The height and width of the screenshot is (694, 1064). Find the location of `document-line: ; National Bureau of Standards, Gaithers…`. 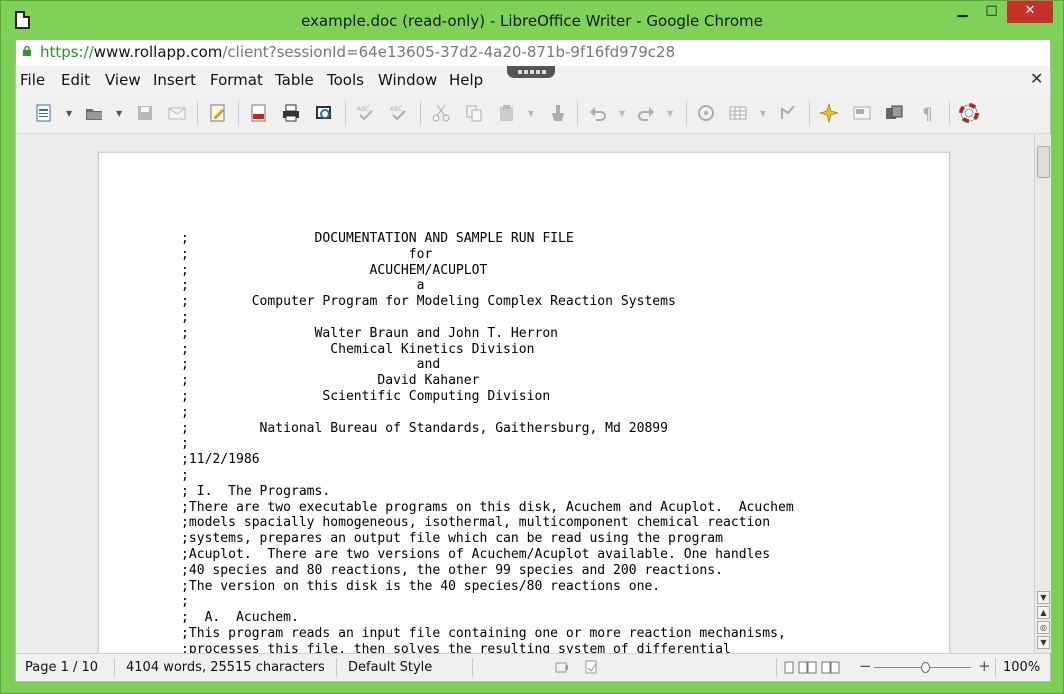

document-line: ; National Bureau of Standards, Gaithers… is located at coordinates (424, 428).